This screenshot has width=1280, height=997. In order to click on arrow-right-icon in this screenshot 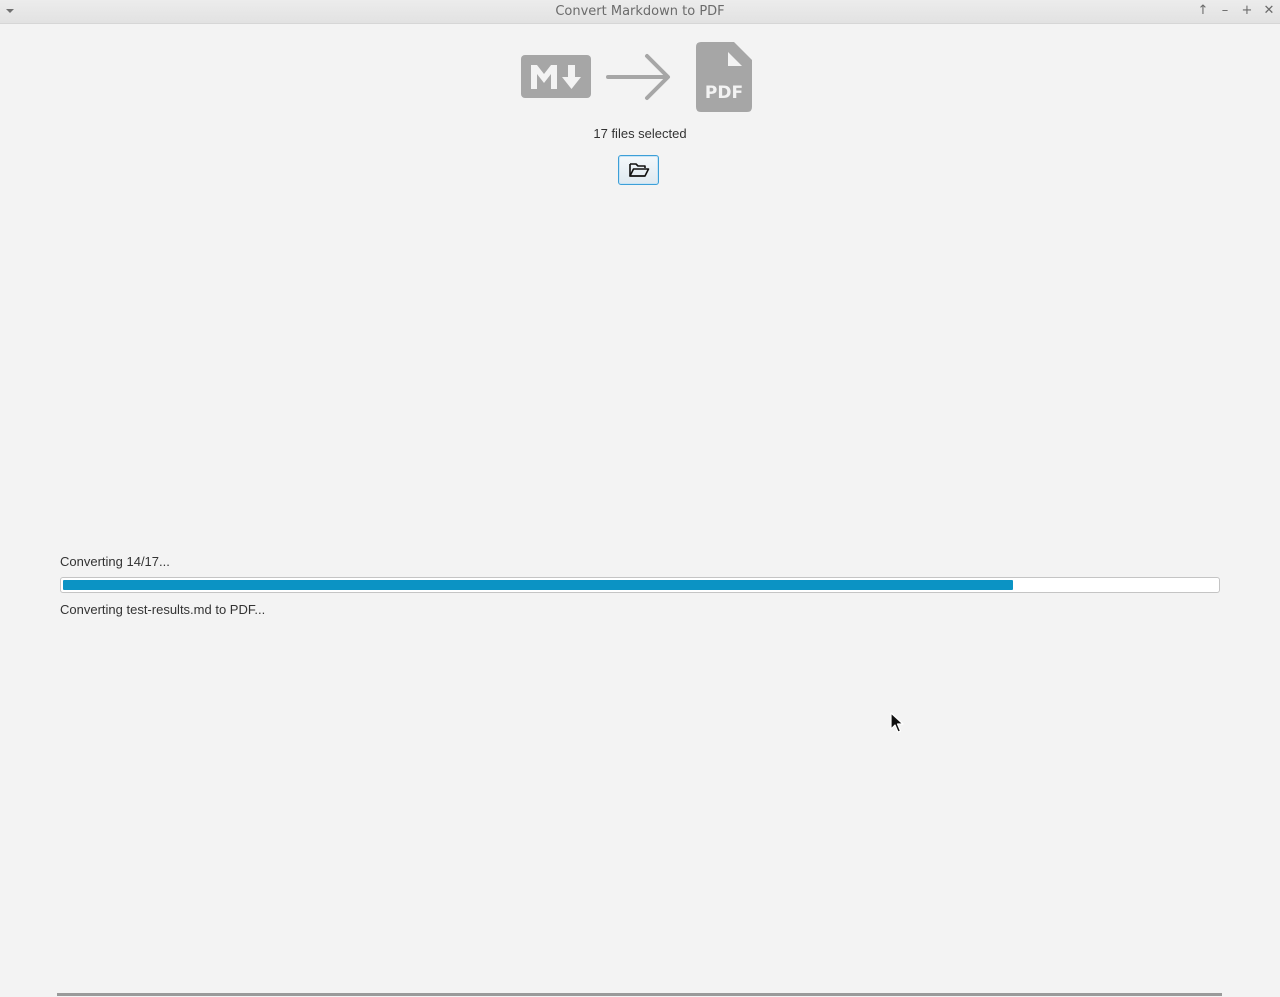, I will do `click(638, 77)`.